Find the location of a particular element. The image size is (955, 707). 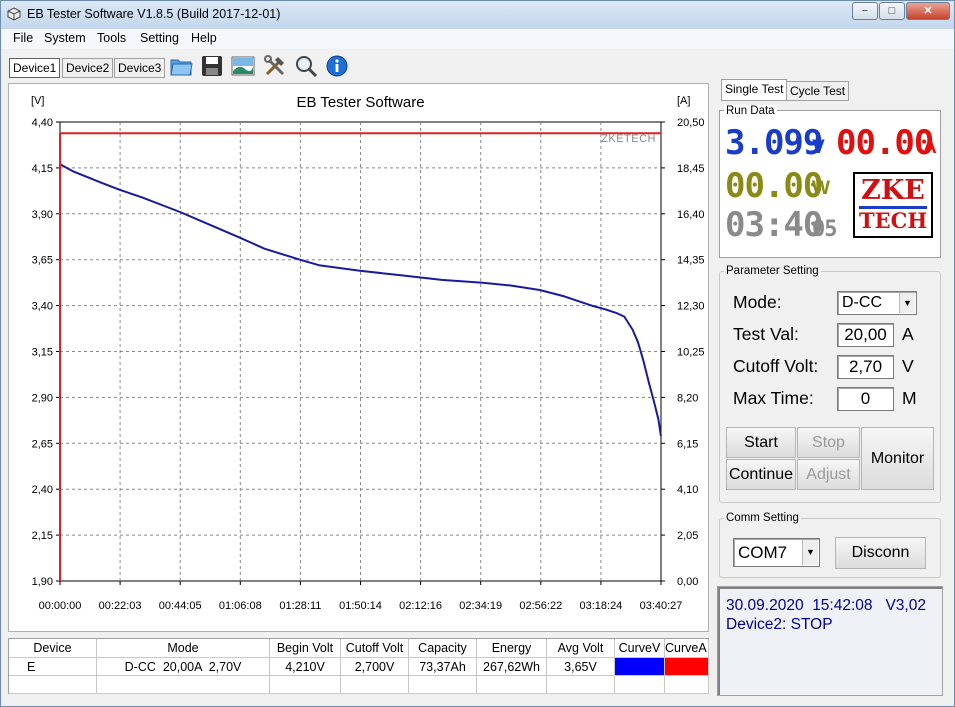

y-left-tick-label: 1,90 is located at coordinates (42, 582).